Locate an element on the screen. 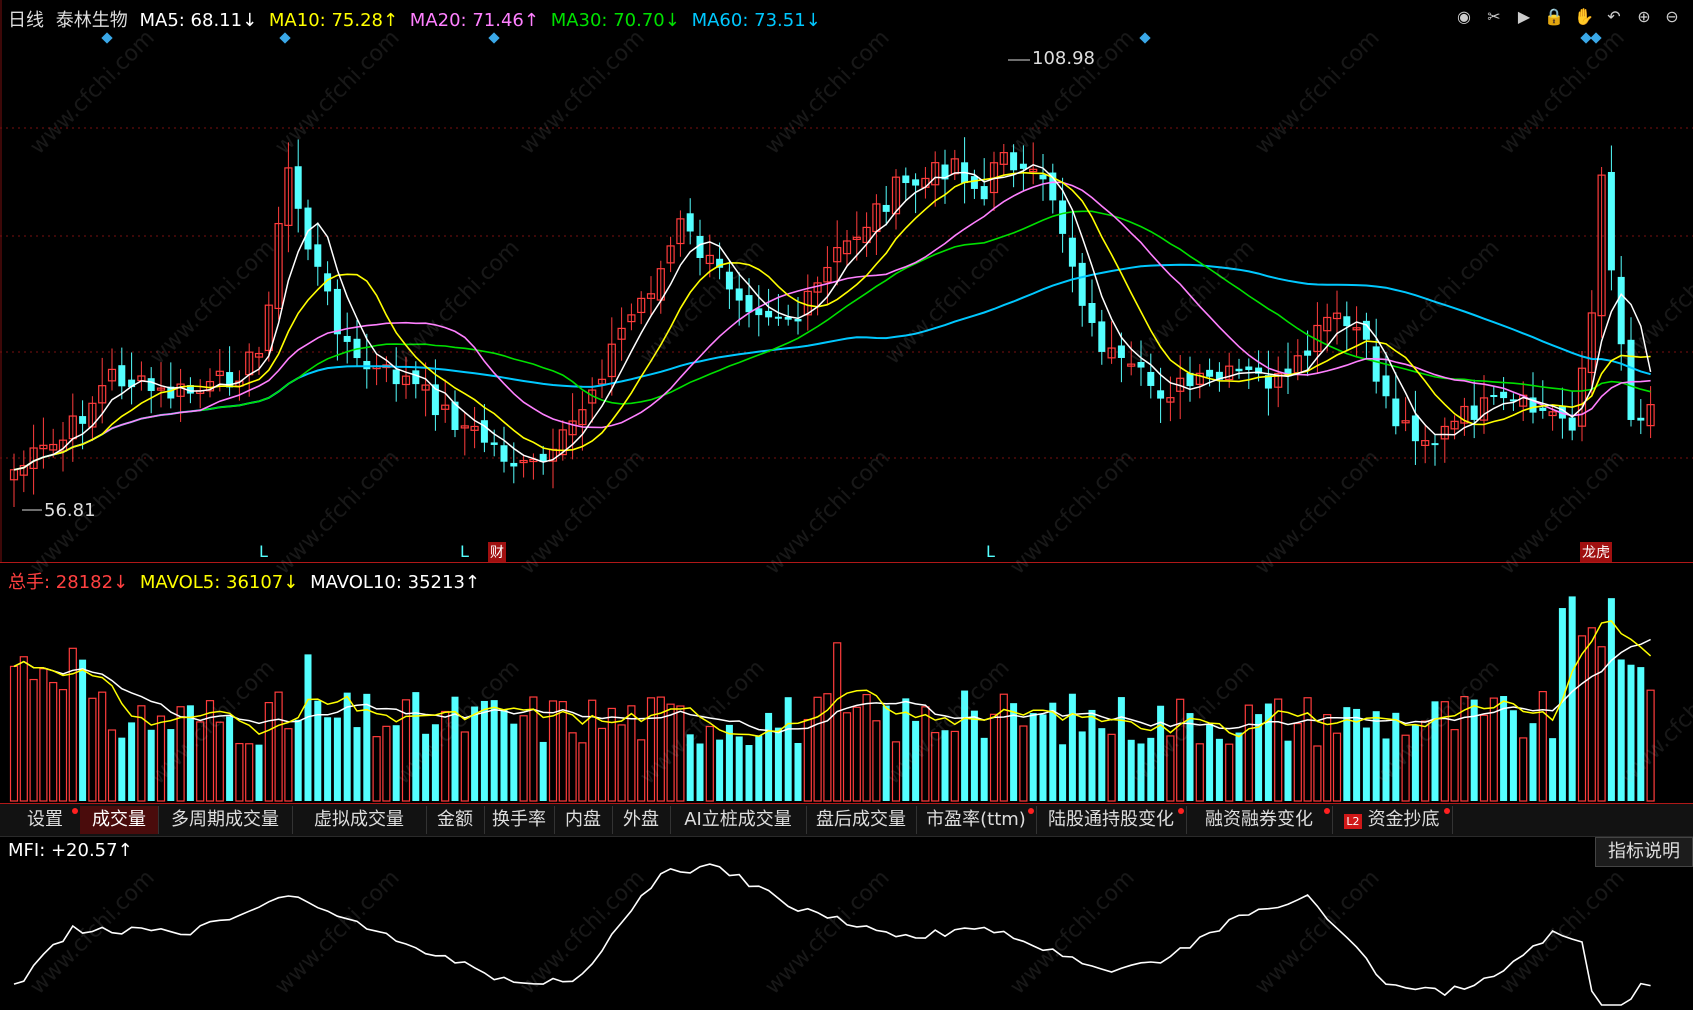  hand-icon: ✋ is located at coordinates (1584, 17).